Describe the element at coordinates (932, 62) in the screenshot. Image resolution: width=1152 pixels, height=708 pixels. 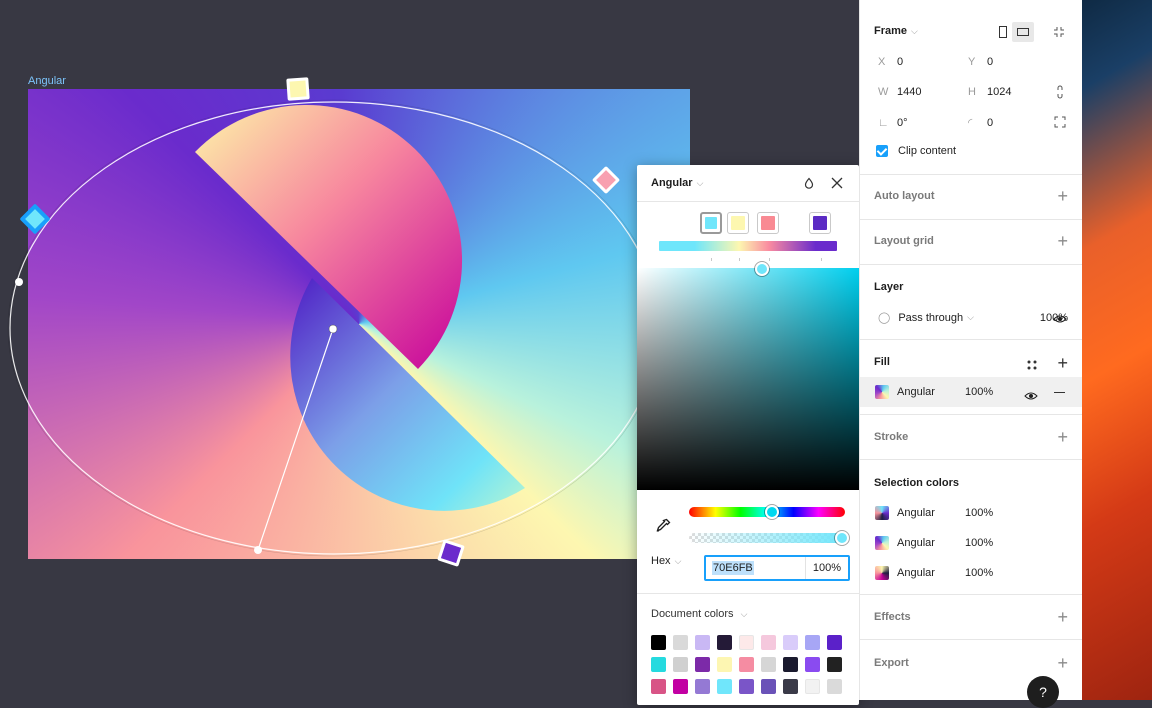
I see `x-input: 0` at that location.